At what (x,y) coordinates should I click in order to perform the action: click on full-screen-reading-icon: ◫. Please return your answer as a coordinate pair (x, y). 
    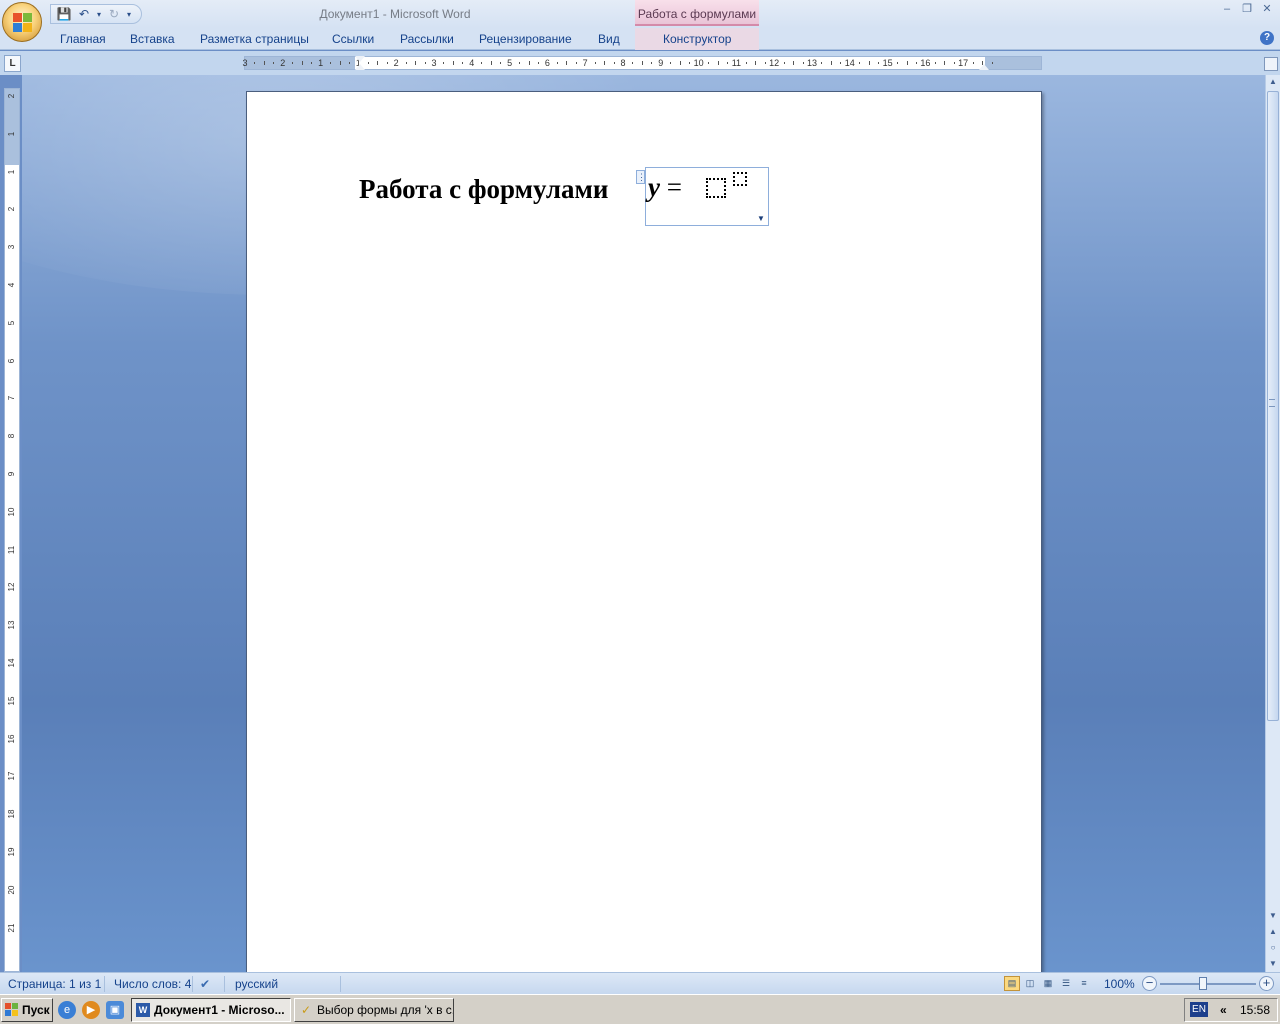
    Looking at the image, I should click on (1030, 983).